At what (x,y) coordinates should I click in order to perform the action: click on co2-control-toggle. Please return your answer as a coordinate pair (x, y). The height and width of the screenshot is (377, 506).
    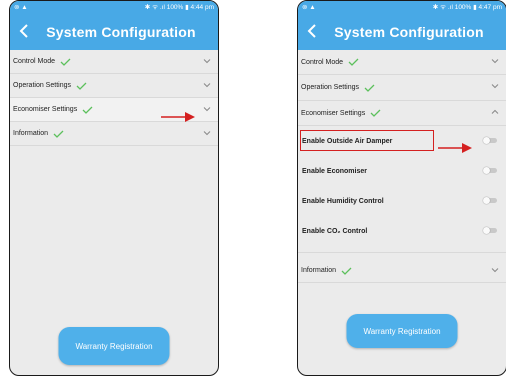
    Looking at the image, I should click on (490, 230).